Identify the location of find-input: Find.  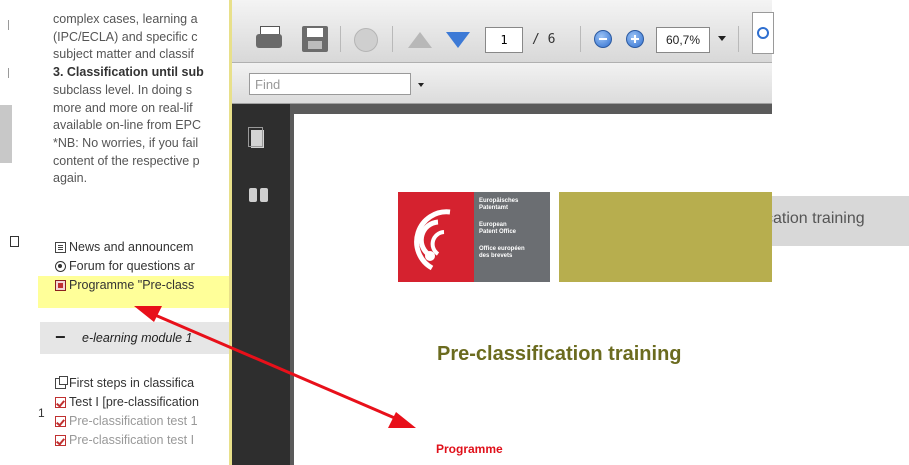
(330, 84).